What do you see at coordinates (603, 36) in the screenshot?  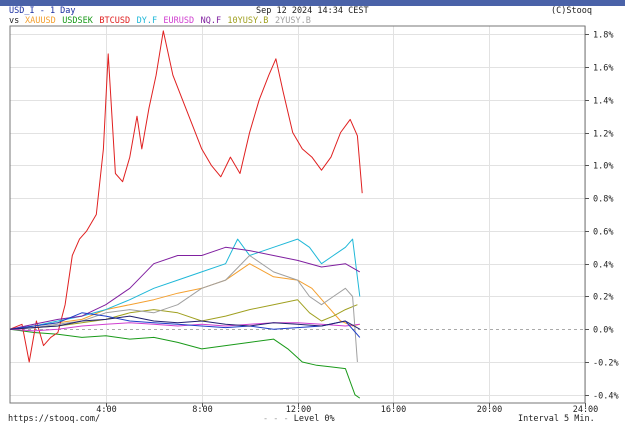 I see `y-tick-label: 1.8%` at bounding box center [603, 36].